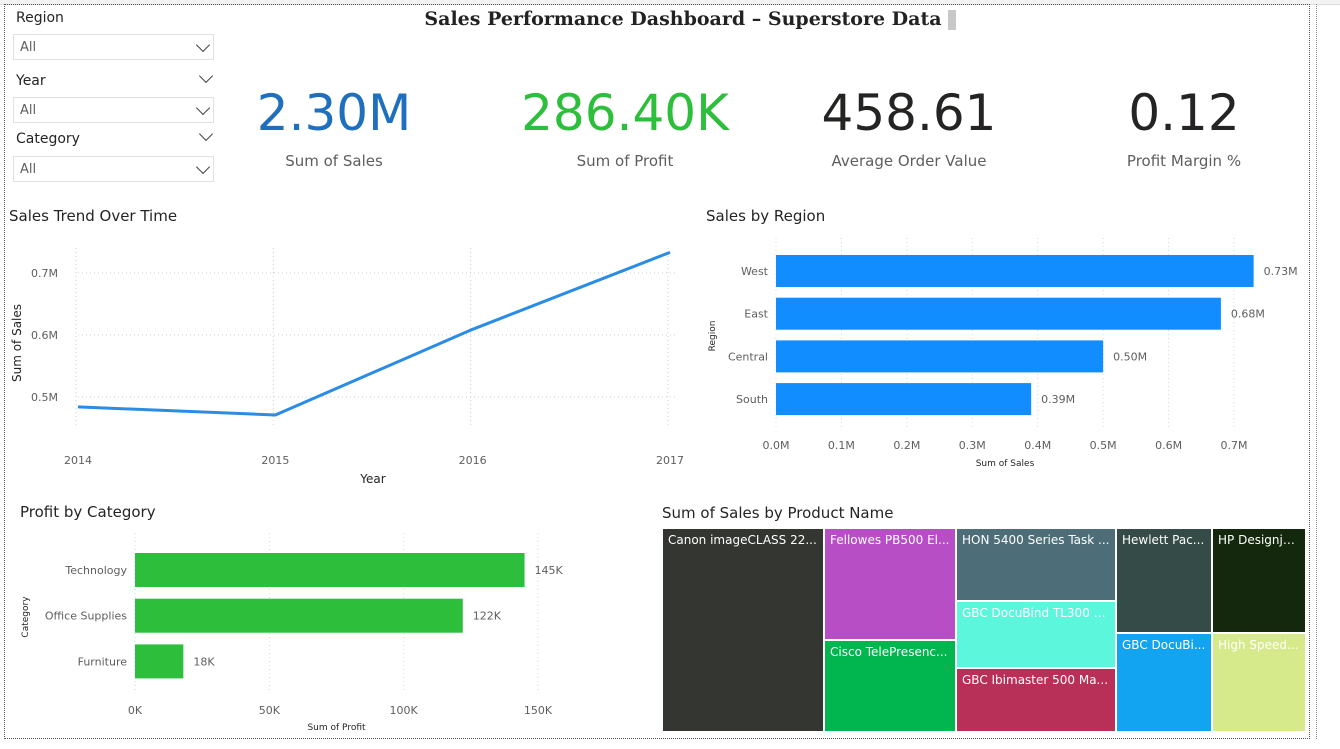 The height and width of the screenshot is (749, 1340). I want to click on kpi-aov-value: 458.61, so click(909, 113).